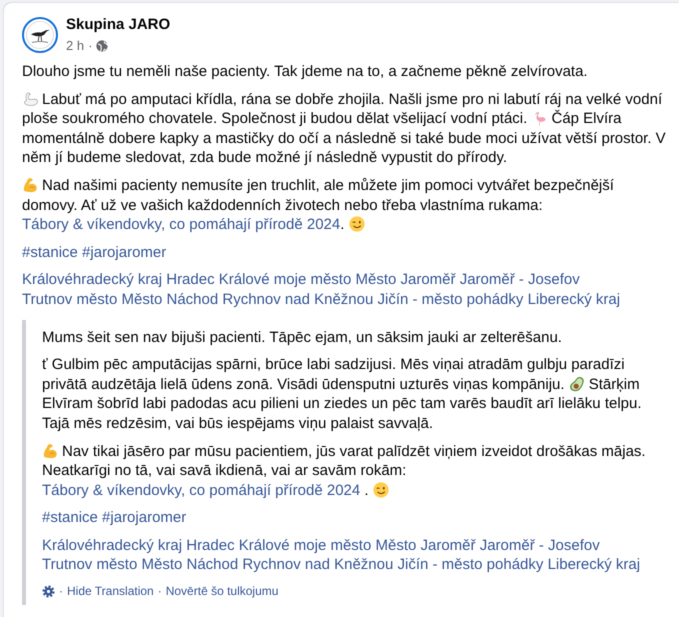 The width and height of the screenshot is (679, 617). Describe the element at coordinates (48, 591) in the screenshot. I see `settings-icon` at that location.